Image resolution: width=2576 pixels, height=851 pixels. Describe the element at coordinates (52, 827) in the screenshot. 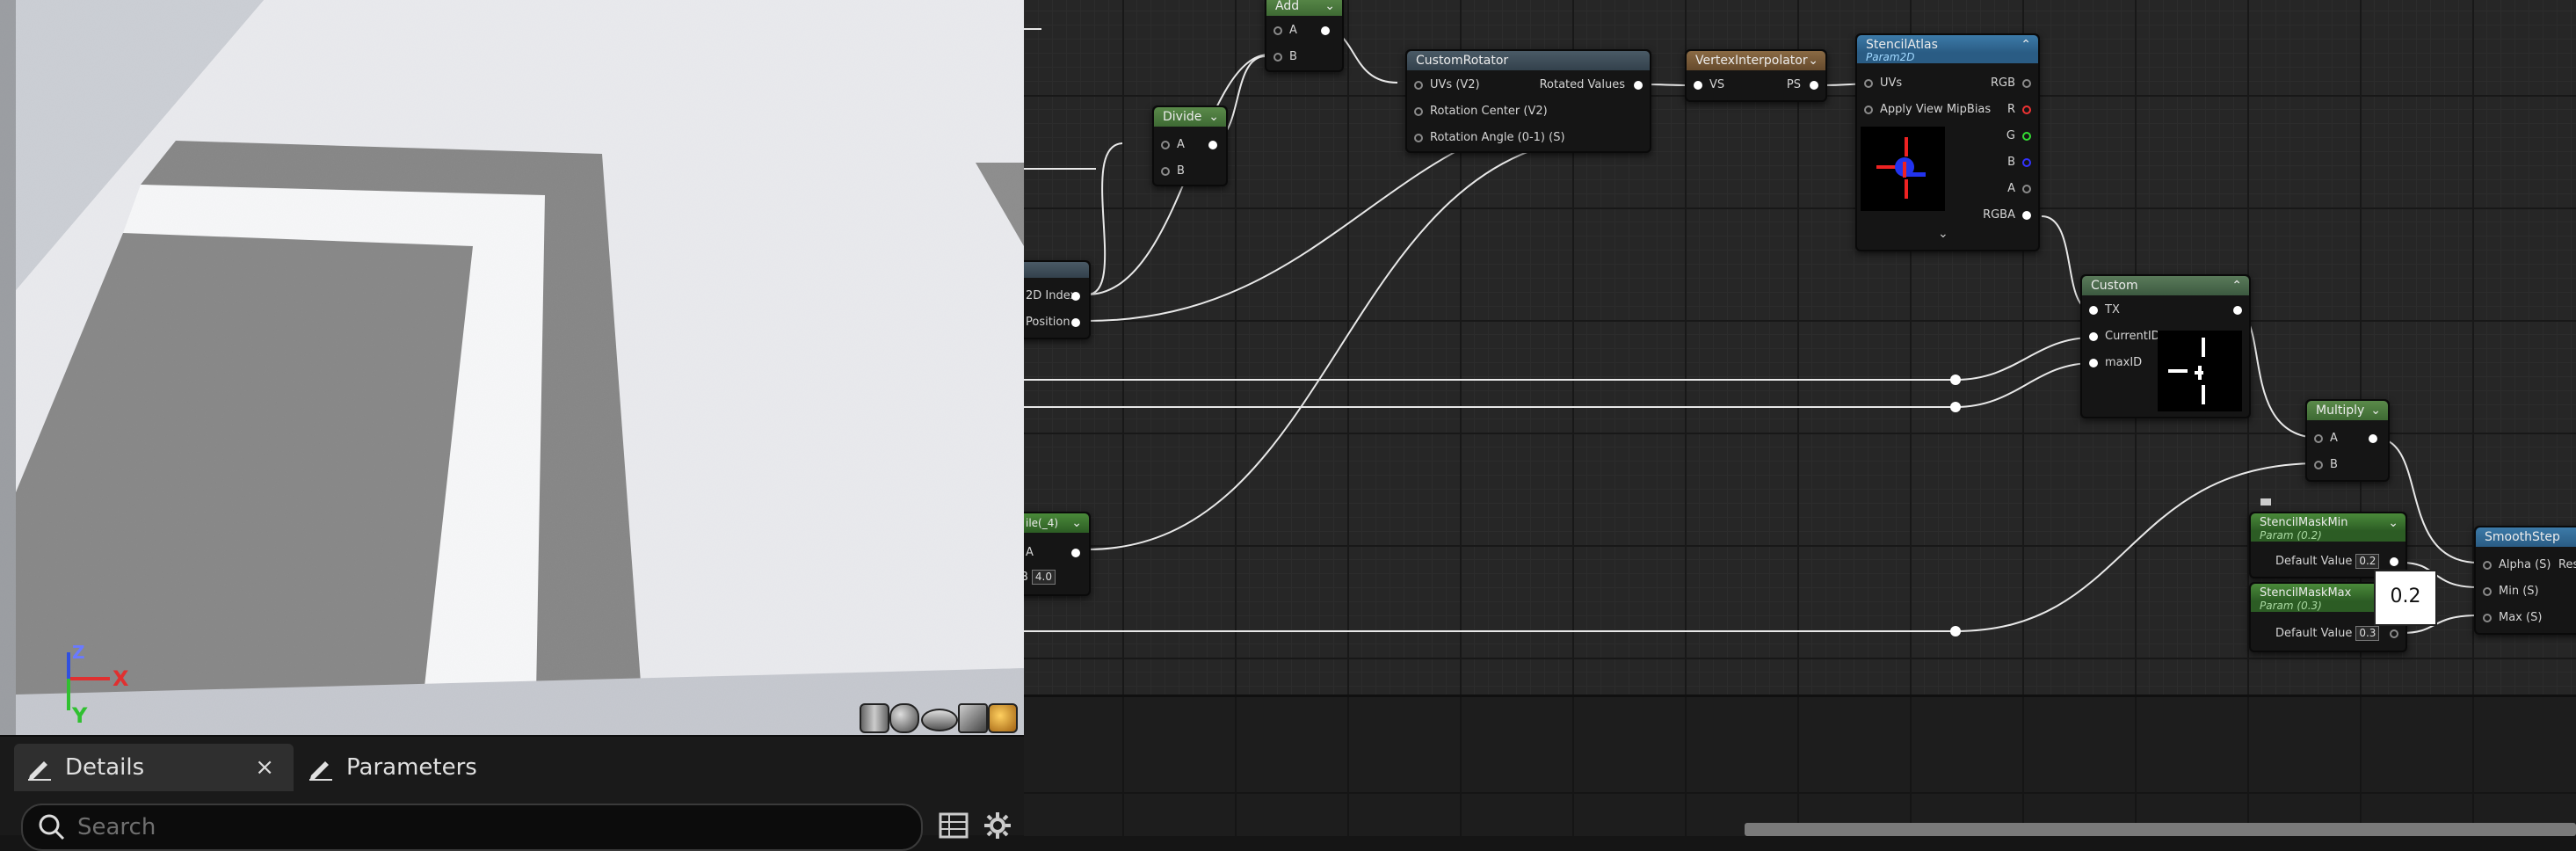

I see `search-icon` at that location.